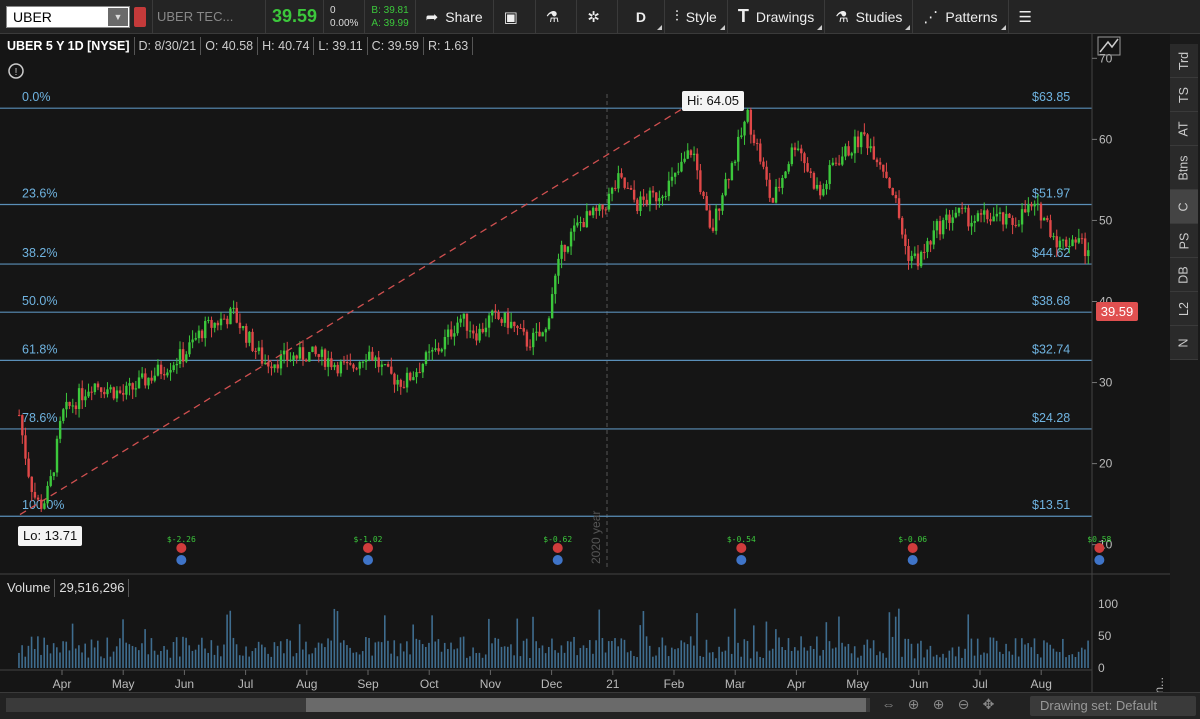  Describe the element at coordinates (1184, 343) in the screenshot. I see `side-tab-n: N` at that location.